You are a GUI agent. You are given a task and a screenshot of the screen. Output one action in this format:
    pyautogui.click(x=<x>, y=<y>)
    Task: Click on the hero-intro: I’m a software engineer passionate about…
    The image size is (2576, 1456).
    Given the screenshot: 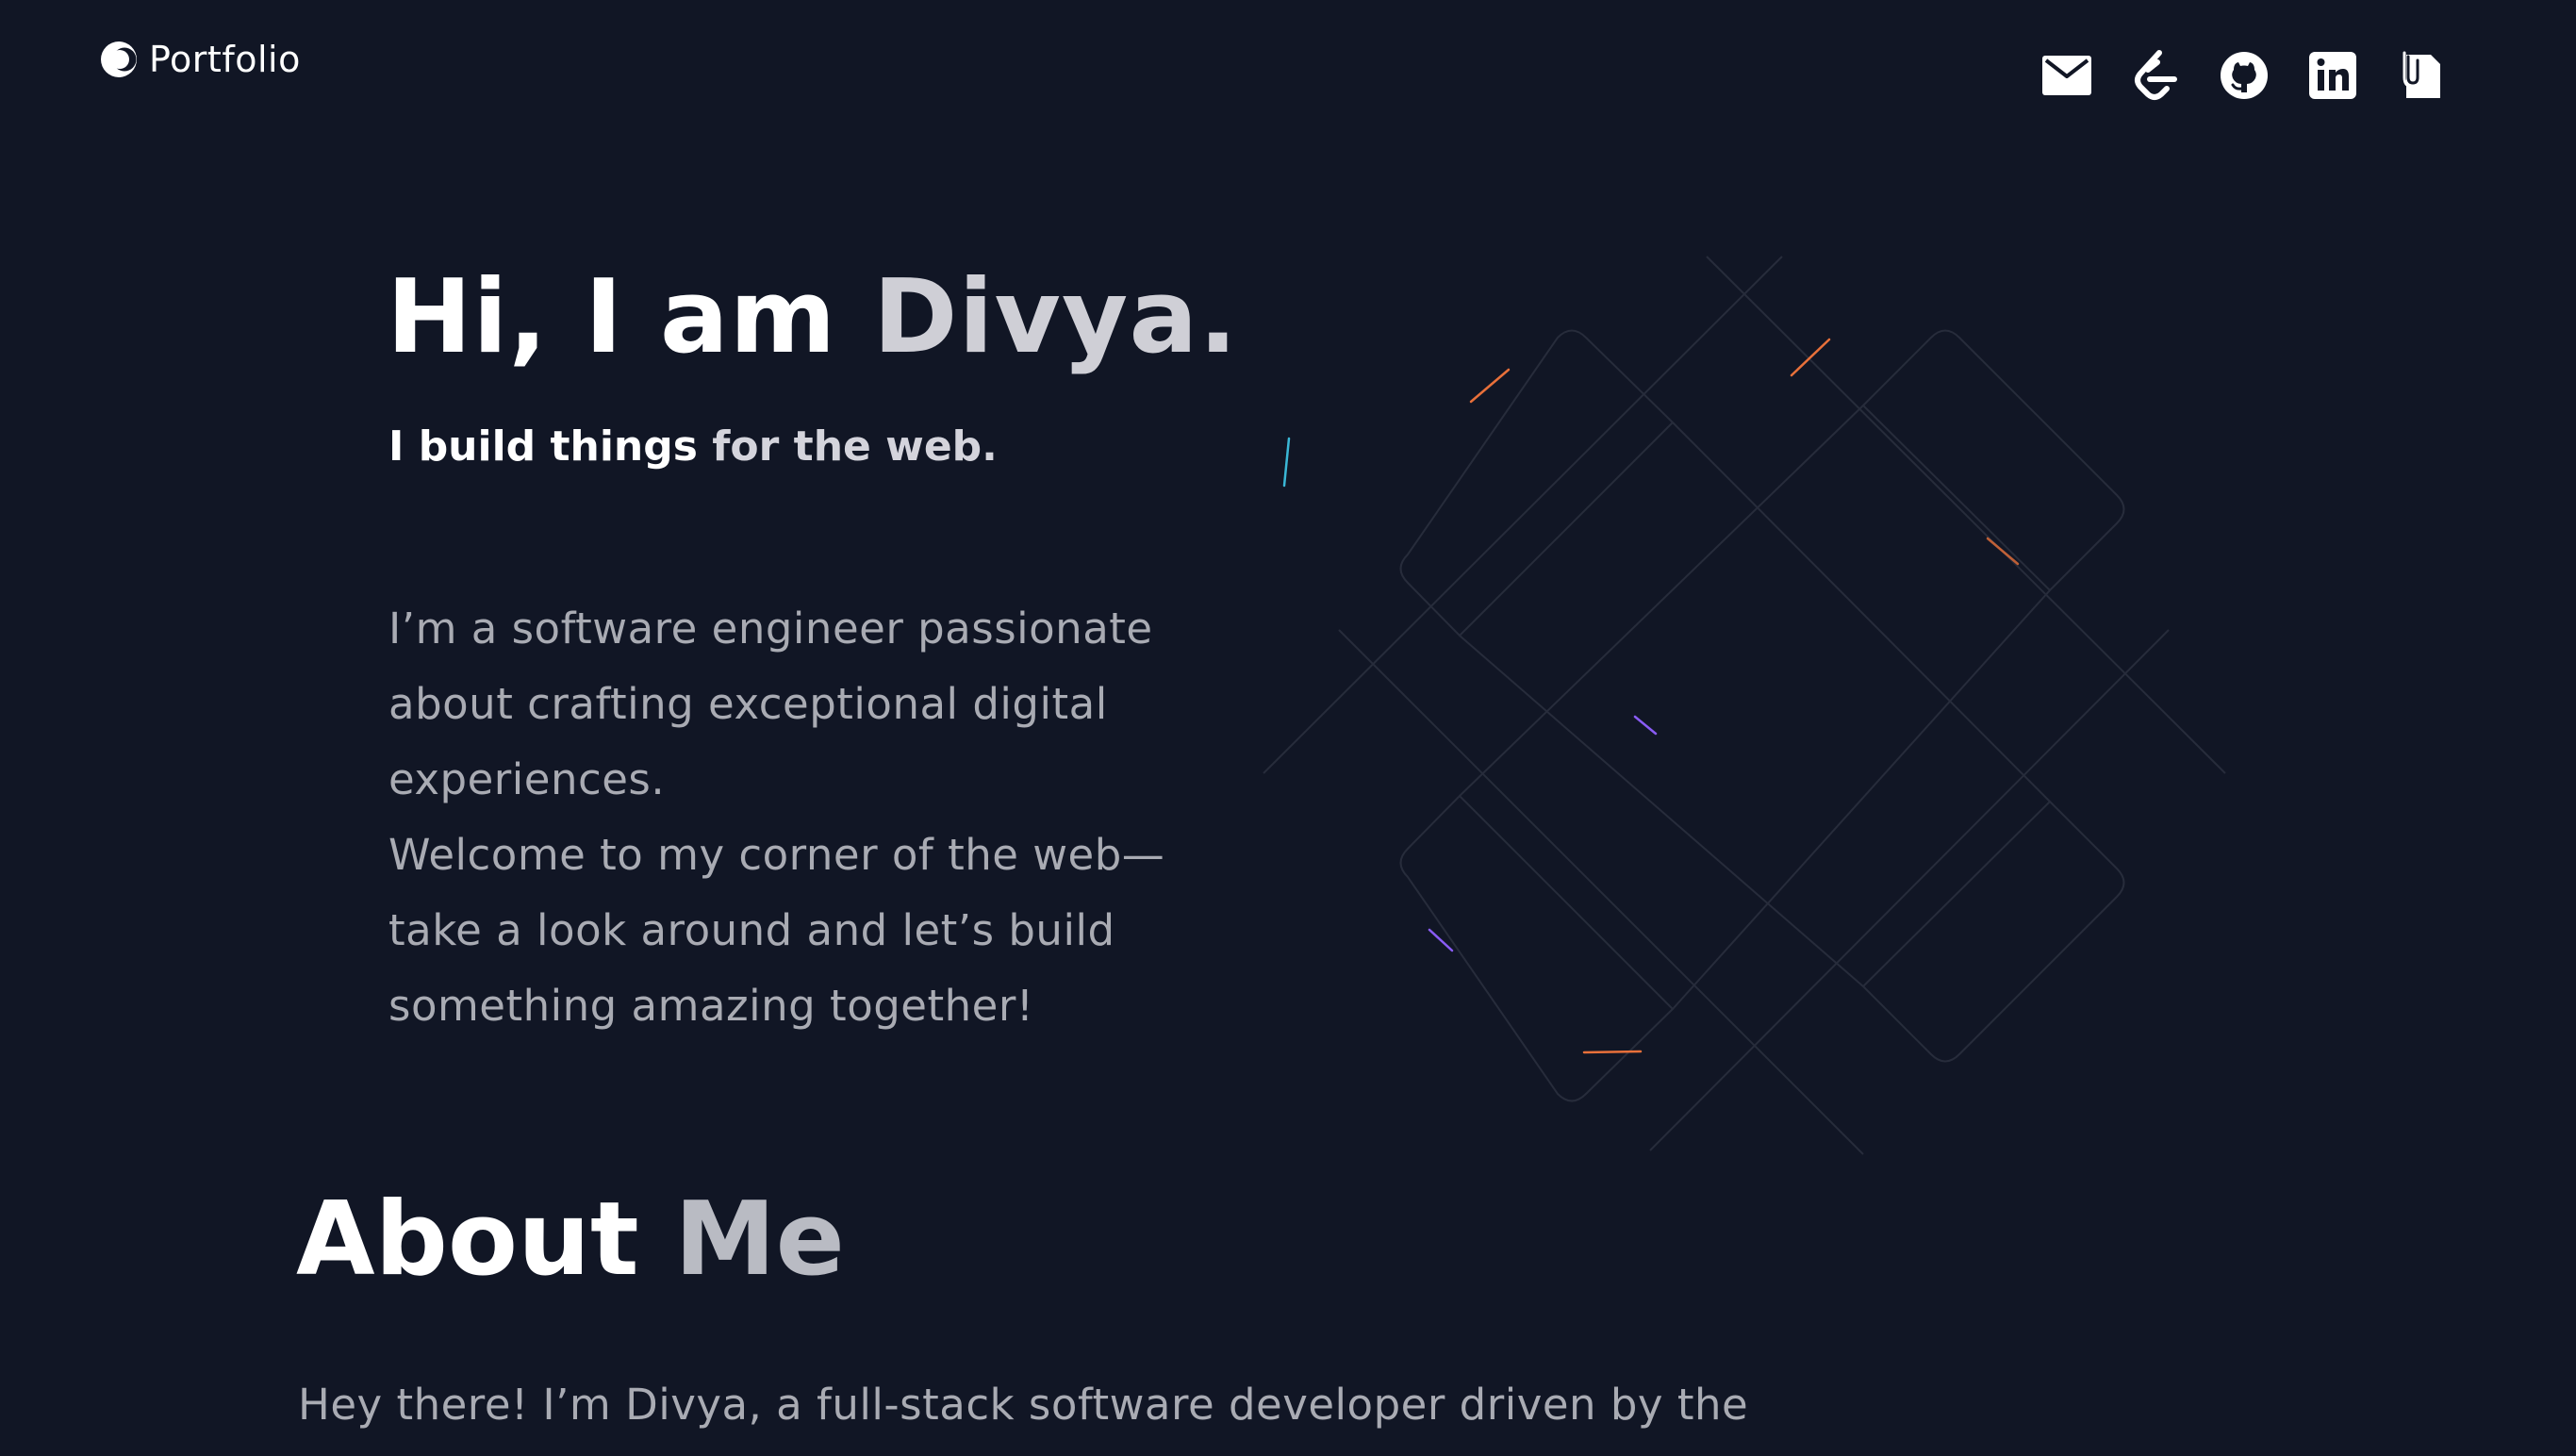 What is the action you would take?
    pyautogui.click(x=812, y=817)
    